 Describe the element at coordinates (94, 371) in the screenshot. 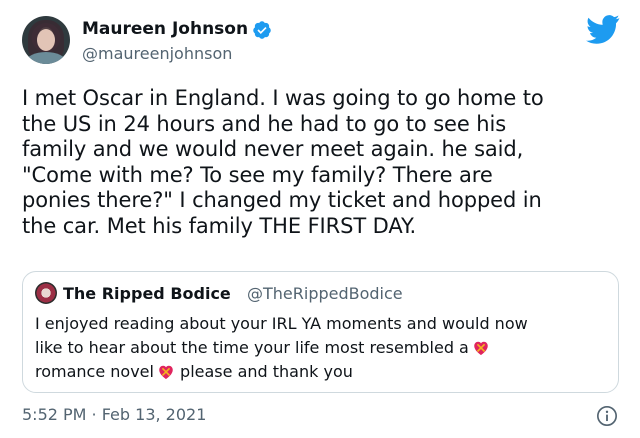

I see `quoted-text-segment: romance novel` at that location.